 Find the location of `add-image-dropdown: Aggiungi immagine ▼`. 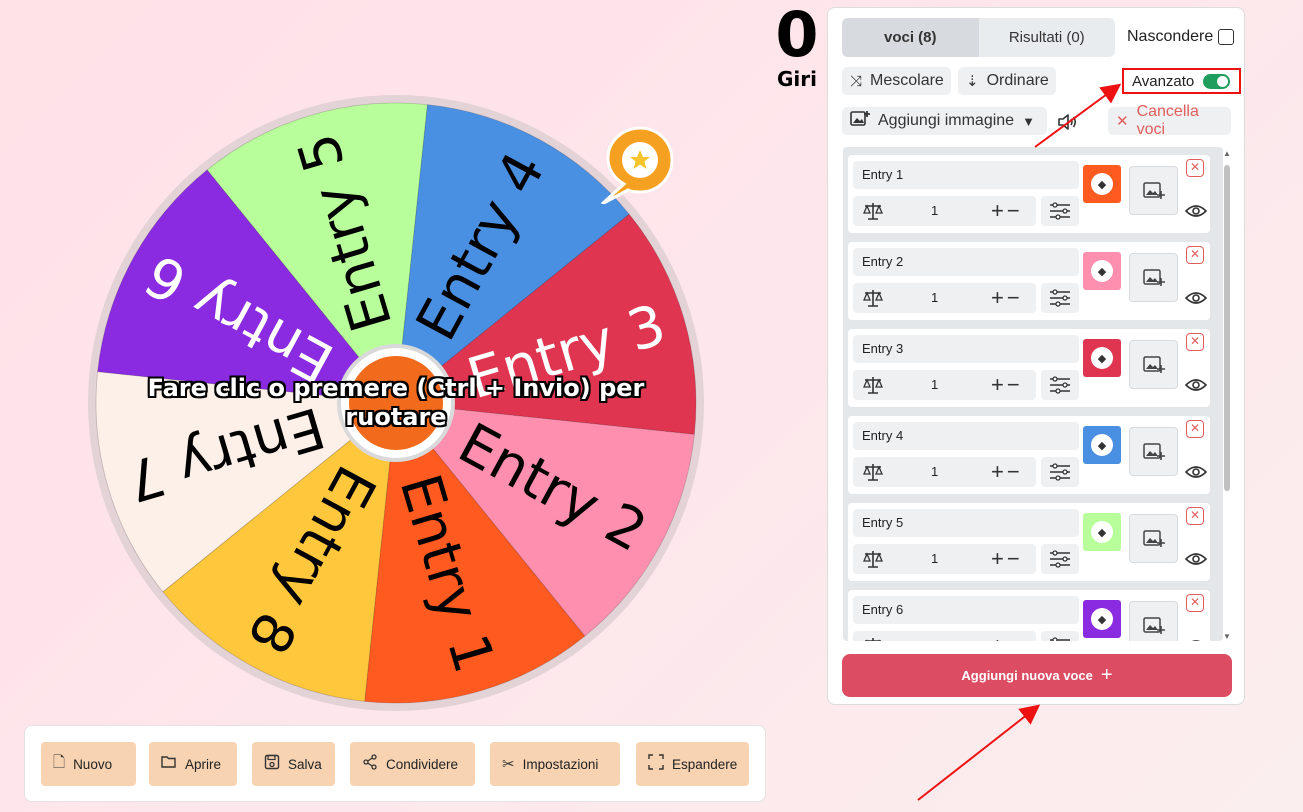

add-image-dropdown: Aggiungi immagine ▼ is located at coordinates (944, 121).